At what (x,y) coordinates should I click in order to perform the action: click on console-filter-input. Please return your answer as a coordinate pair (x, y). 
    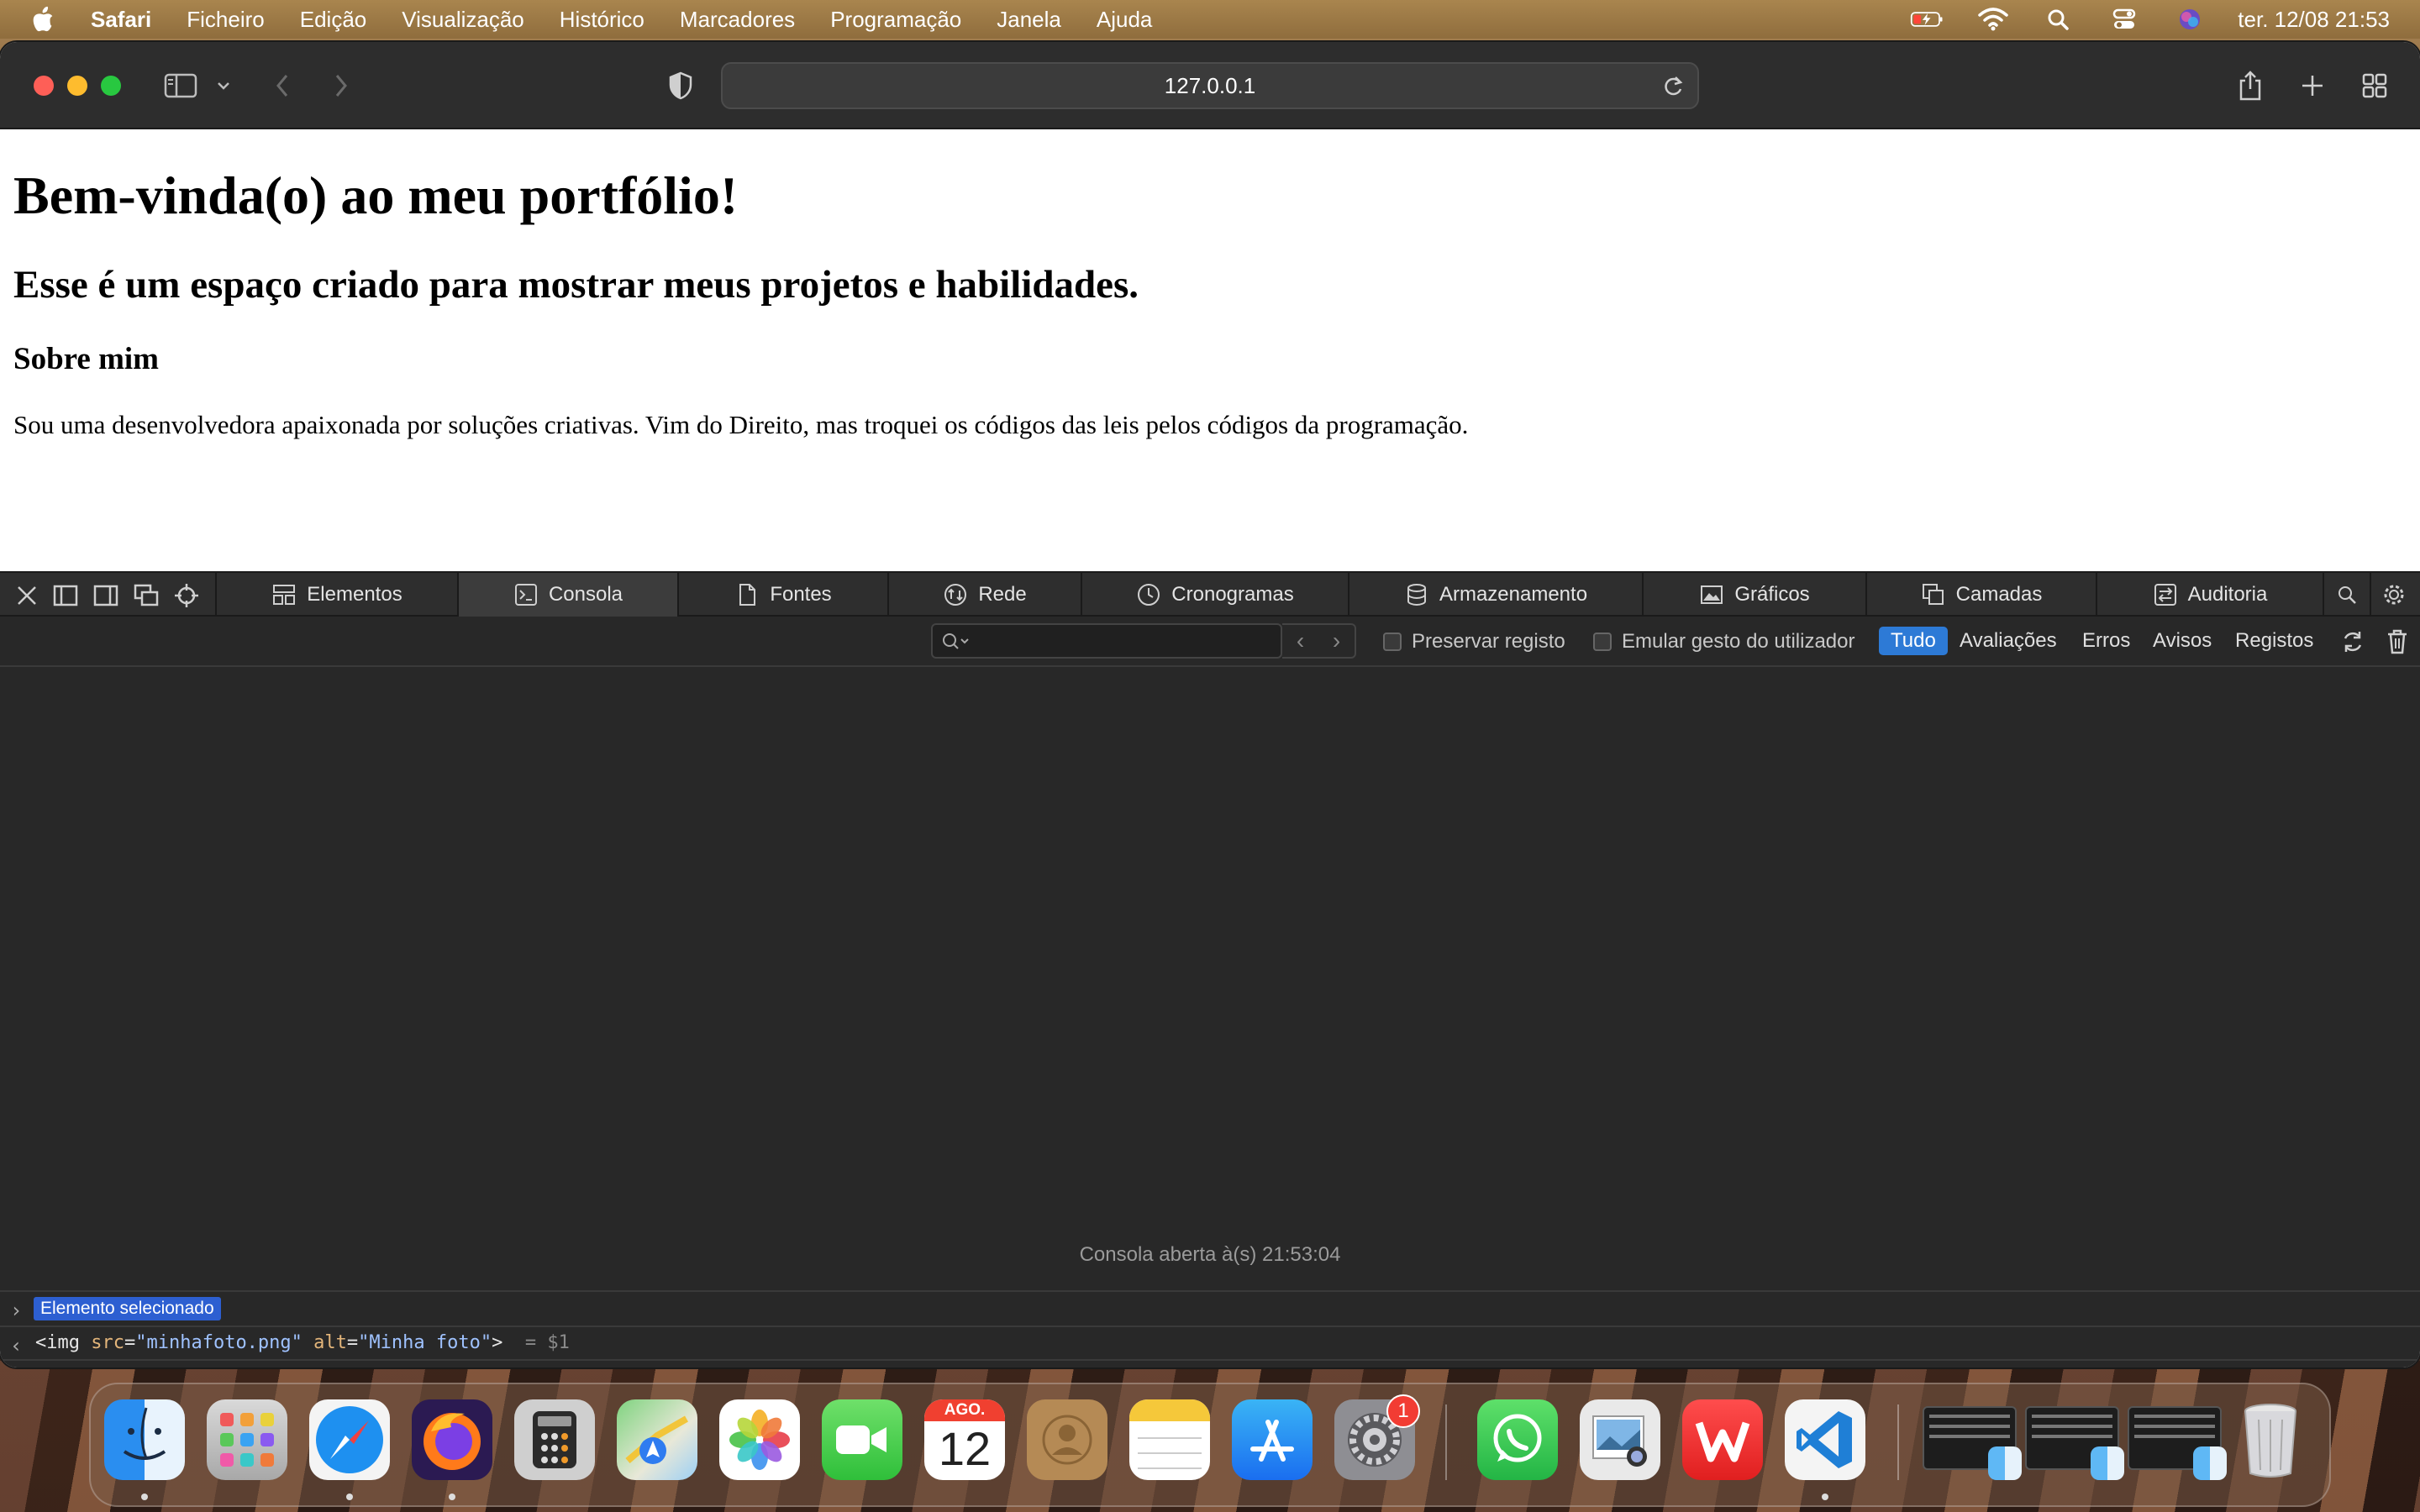
    Looking at the image, I should click on (1106, 641).